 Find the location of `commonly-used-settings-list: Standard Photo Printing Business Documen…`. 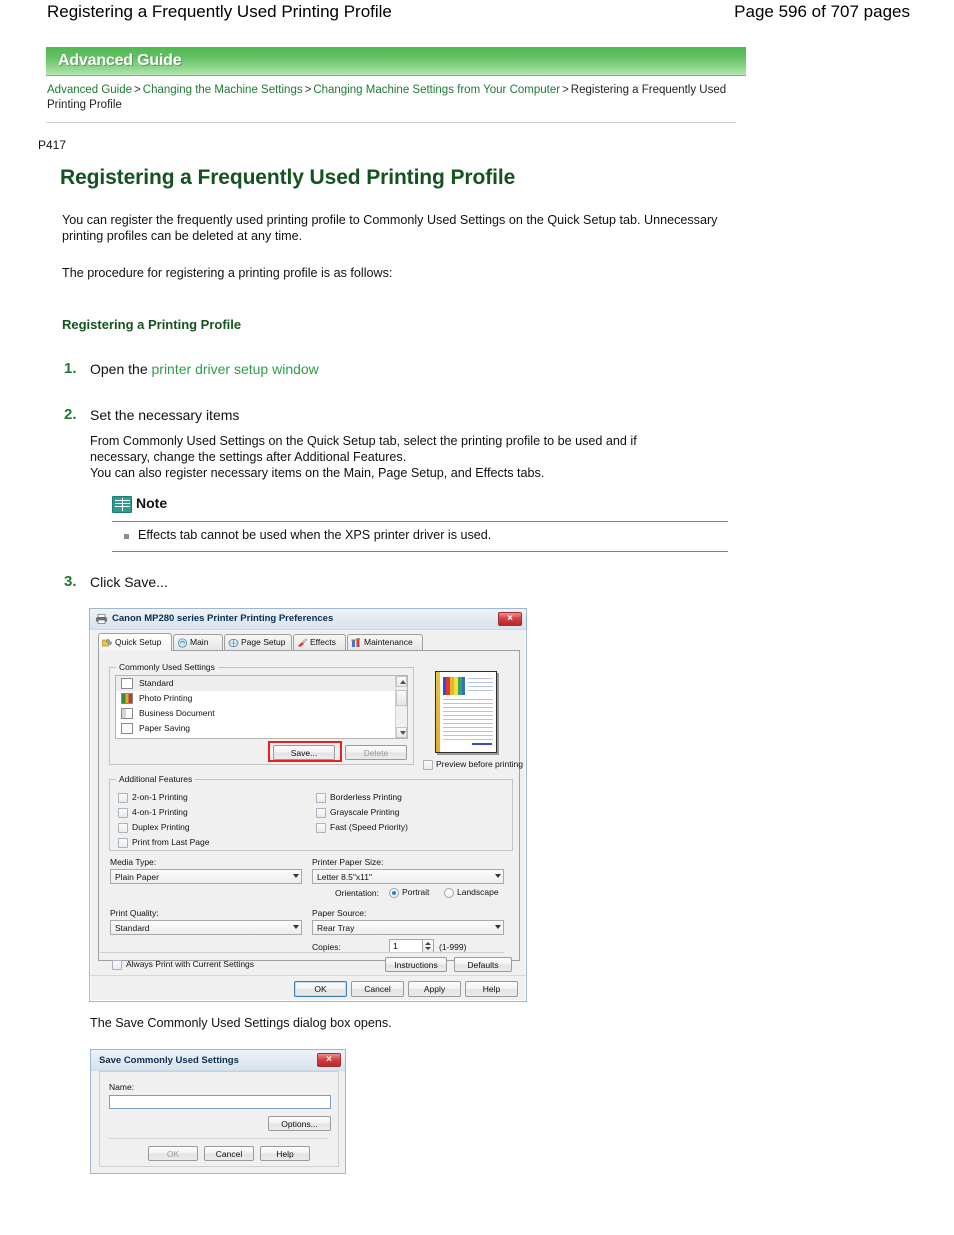

commonly-used-settings-list: Standard Photo Printing Business Documen… is located at coordinates (261, 707).